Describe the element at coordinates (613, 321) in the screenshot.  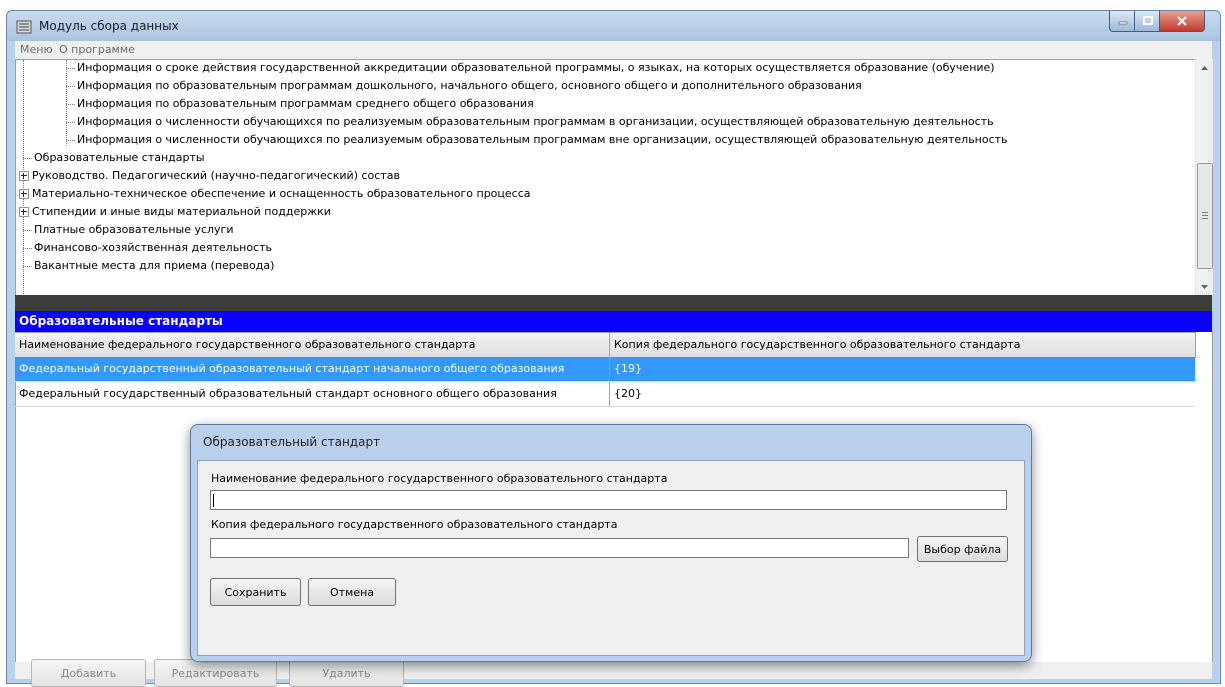
I see `section-title: Образовательные стандарты` at that location.